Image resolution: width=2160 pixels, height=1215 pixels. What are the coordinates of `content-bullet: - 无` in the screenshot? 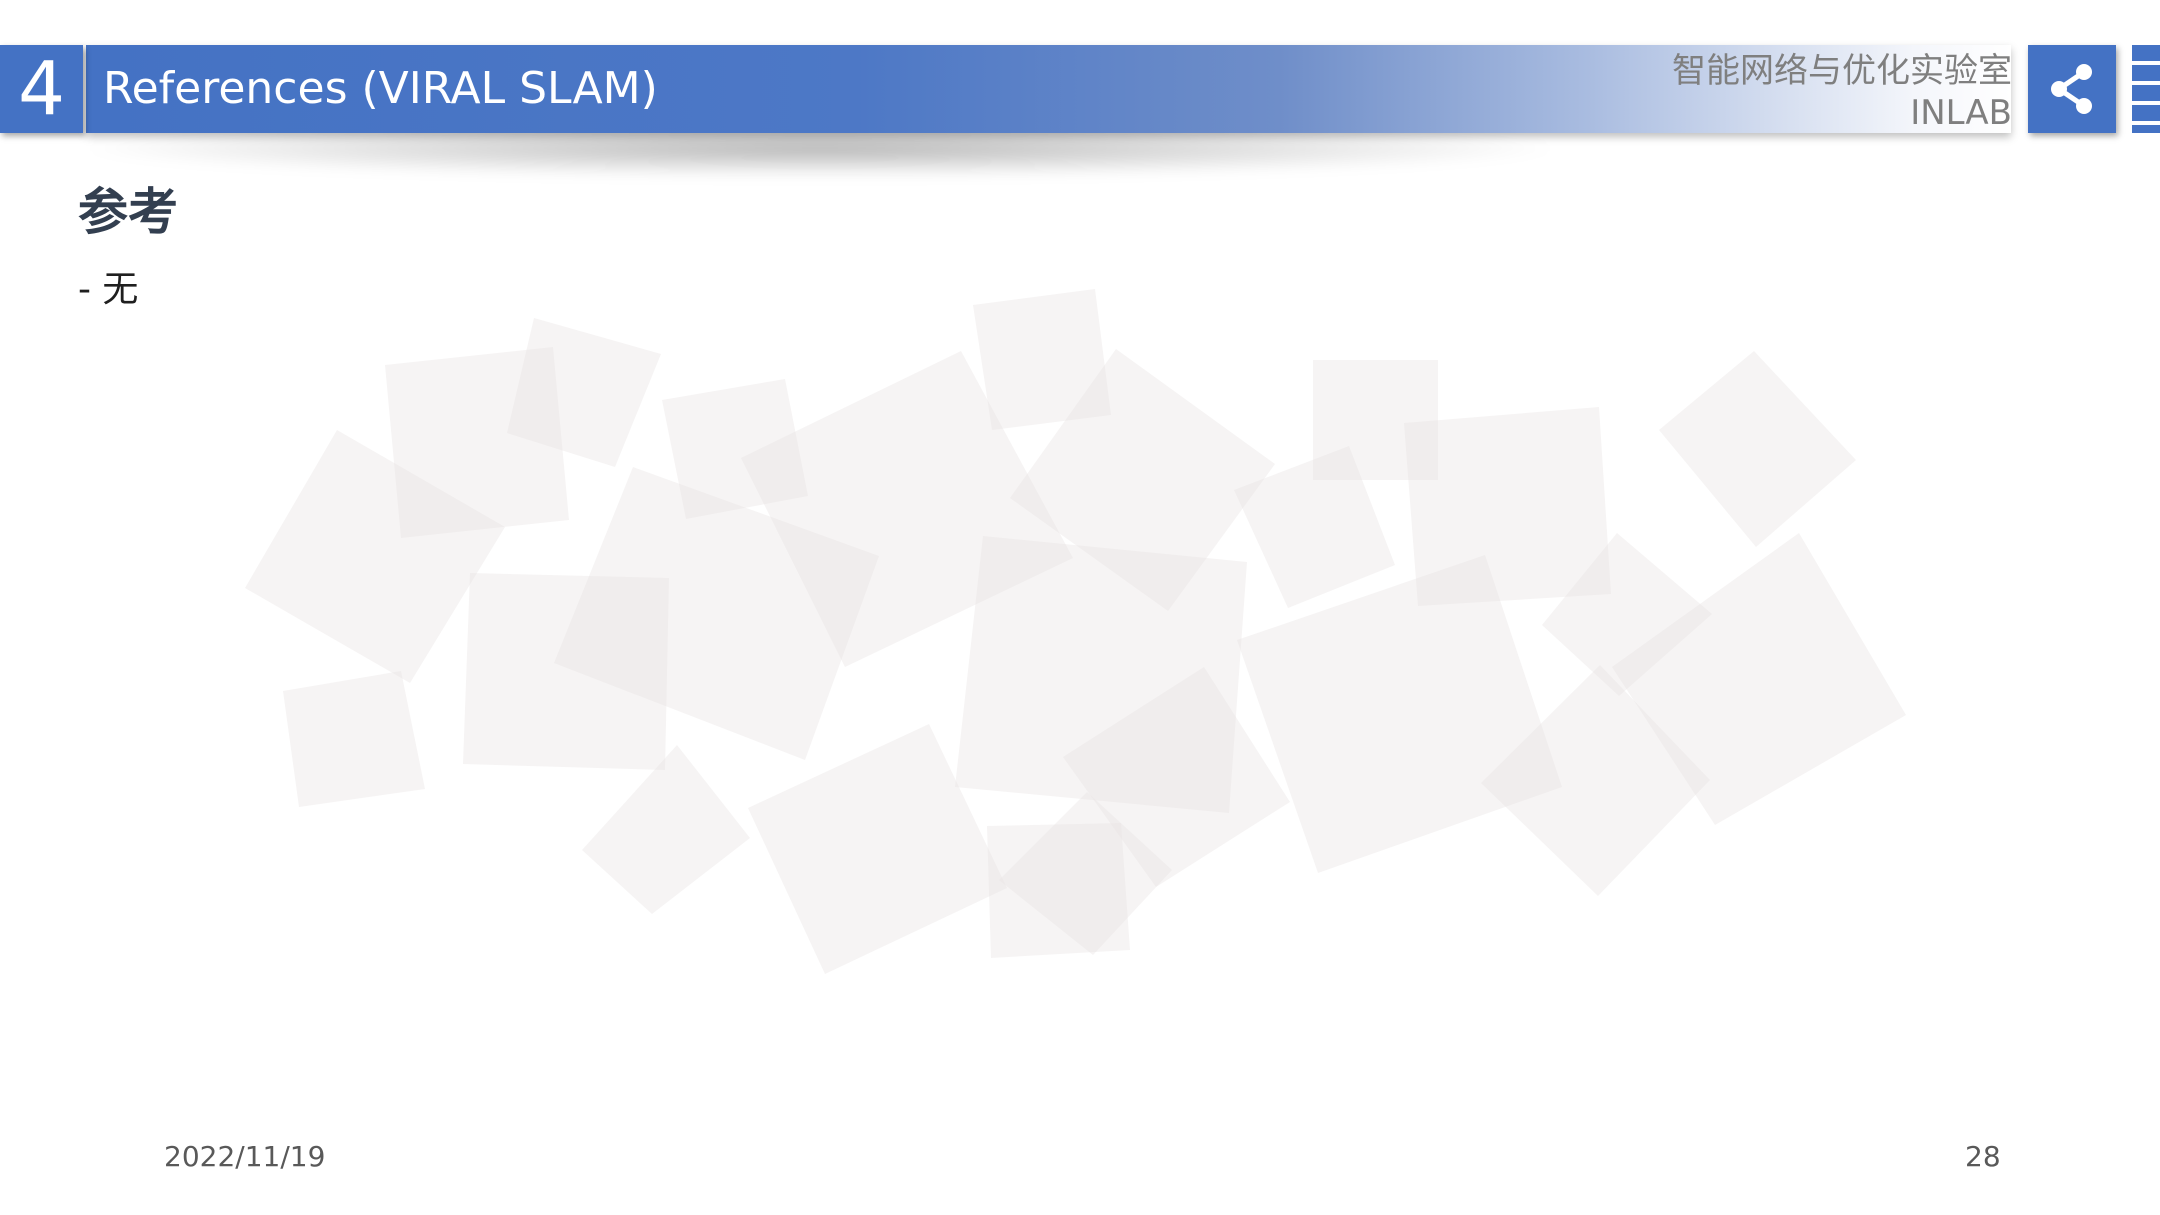 It's located at (108, 289).